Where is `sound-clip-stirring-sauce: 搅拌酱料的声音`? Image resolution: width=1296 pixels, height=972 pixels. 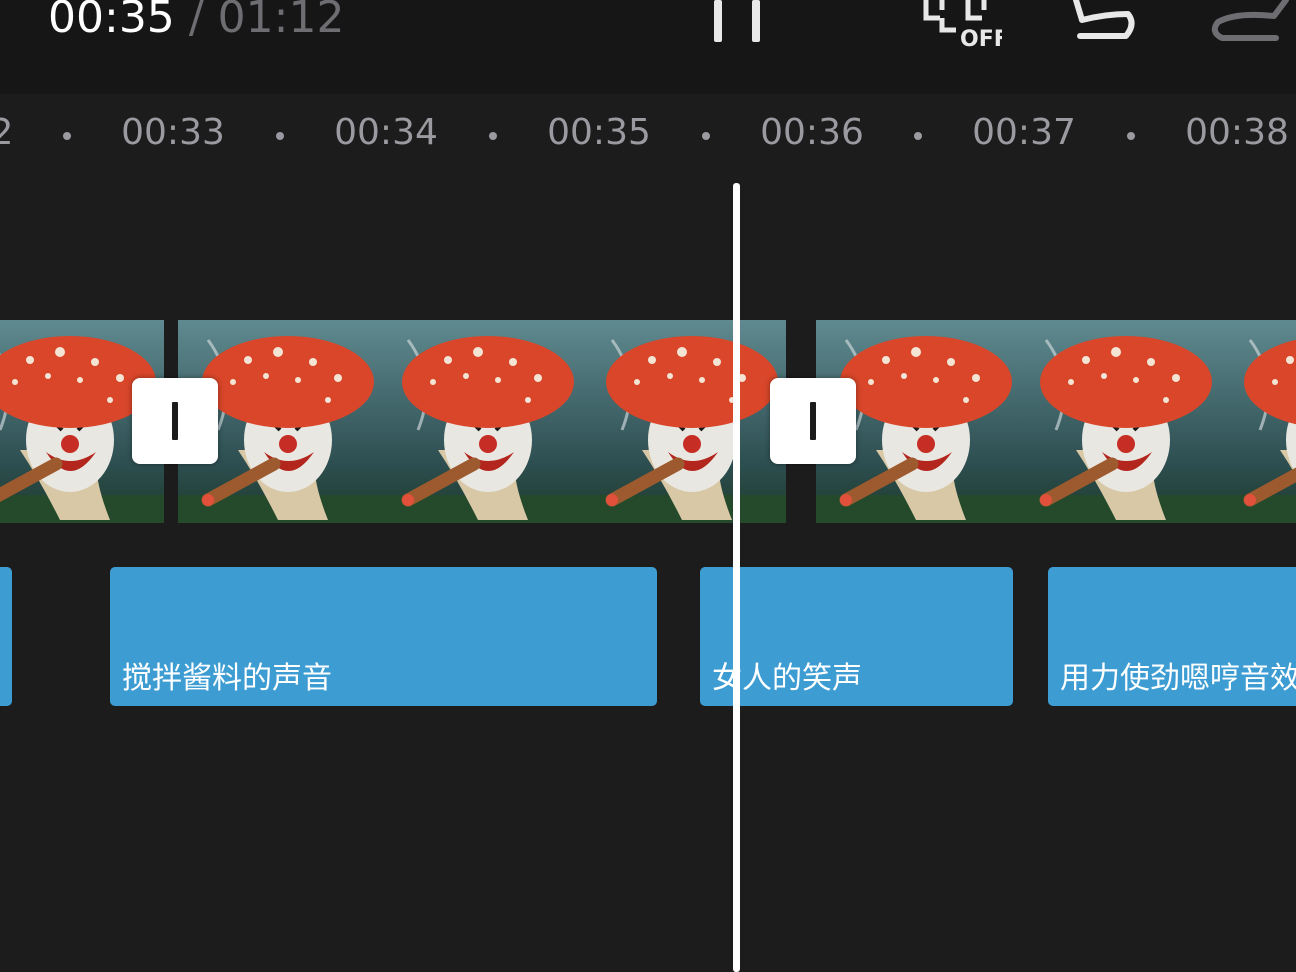 sound-clip-stirring-sauce: 搅拌酱料的声音 is located at coordinates (383, 636).